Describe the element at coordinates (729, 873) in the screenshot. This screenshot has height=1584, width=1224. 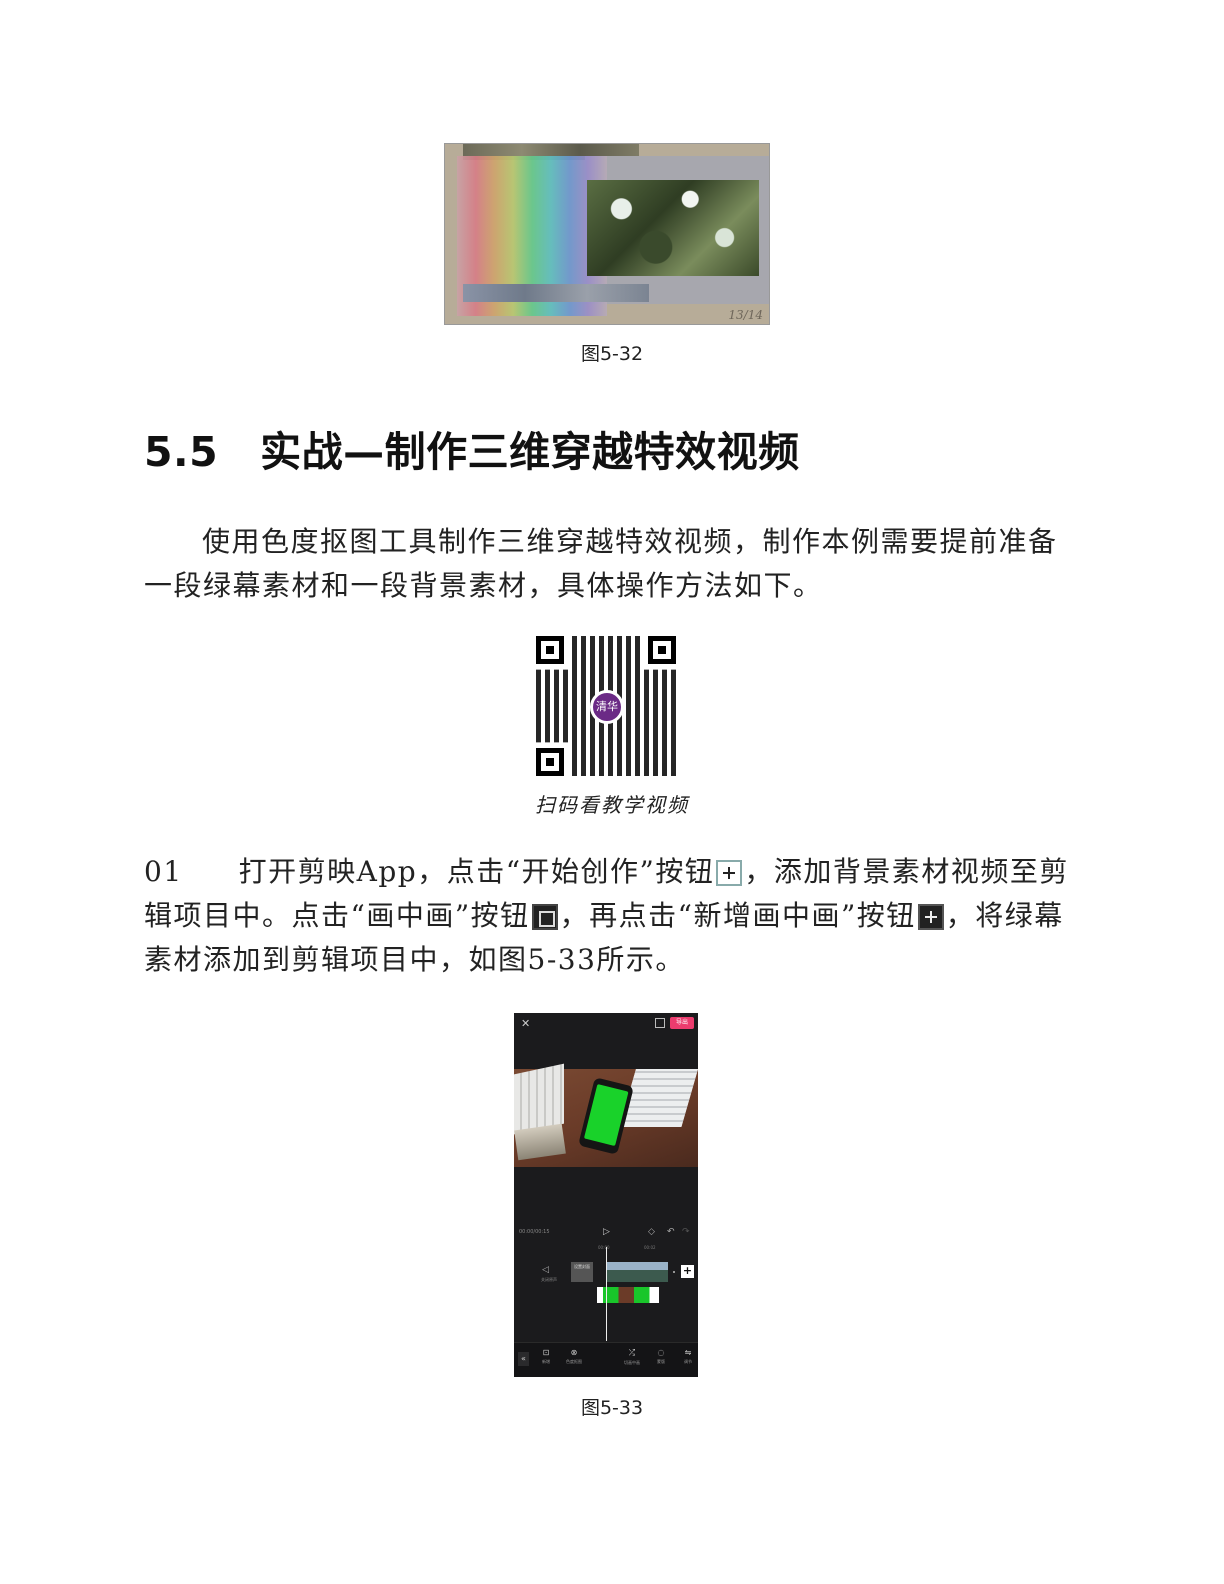
I see `plus-icon` at that location.